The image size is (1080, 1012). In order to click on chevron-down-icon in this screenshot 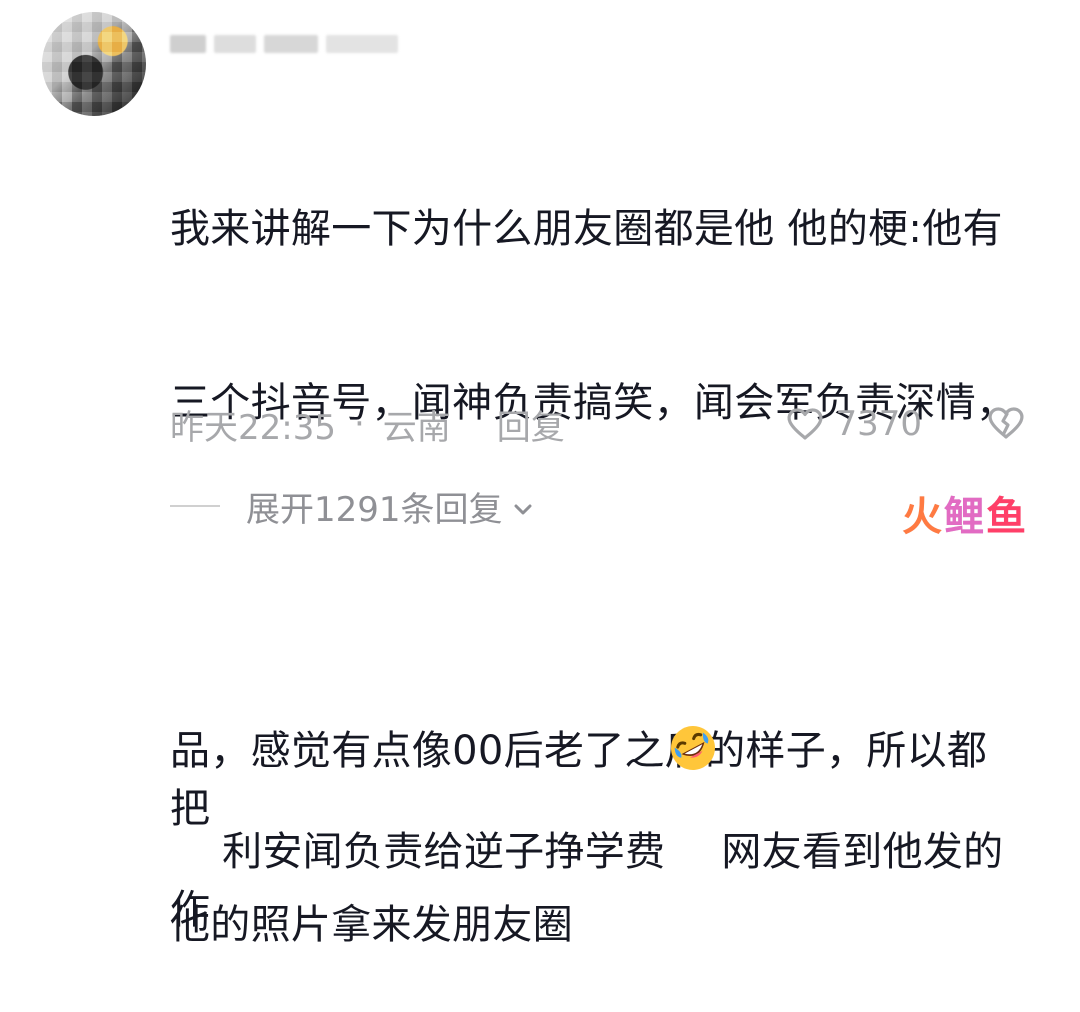, I will do `click(523, 507)`.